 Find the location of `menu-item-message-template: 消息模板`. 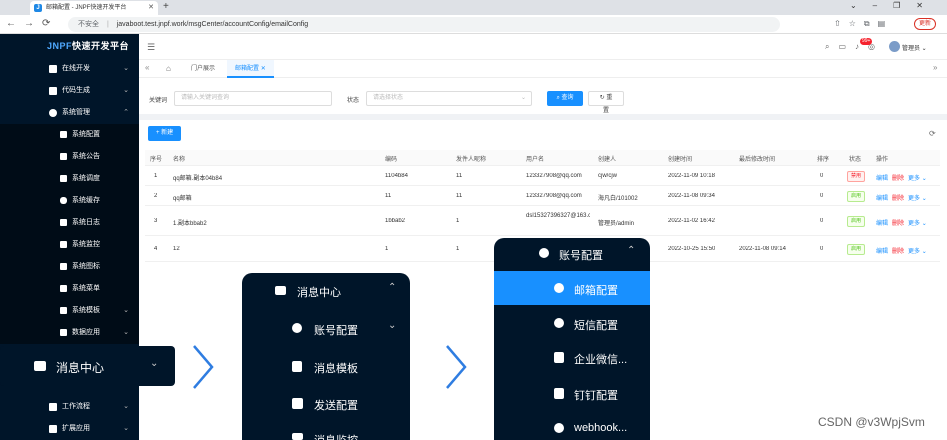

menu-item-message-template: 消息模板 is located at coordinates (336, 368).